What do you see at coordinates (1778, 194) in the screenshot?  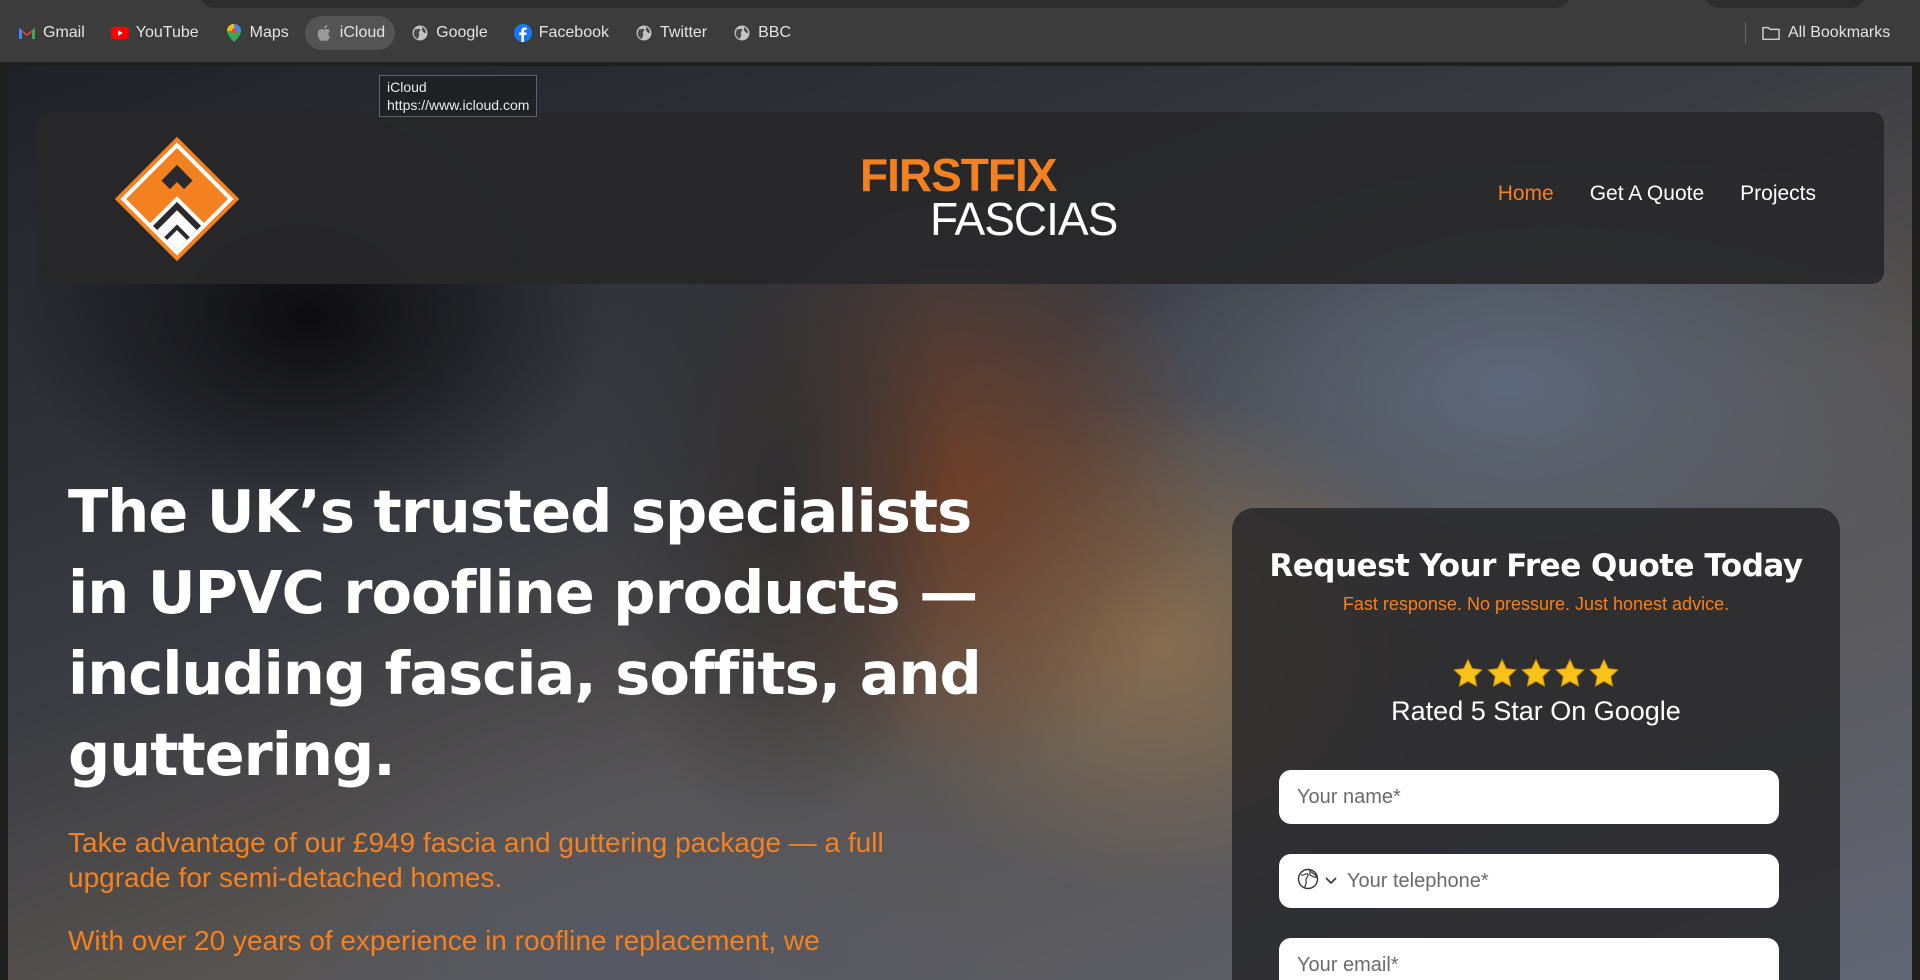 I see `nav-projects: Projects` at bounding box center [1778, 194].